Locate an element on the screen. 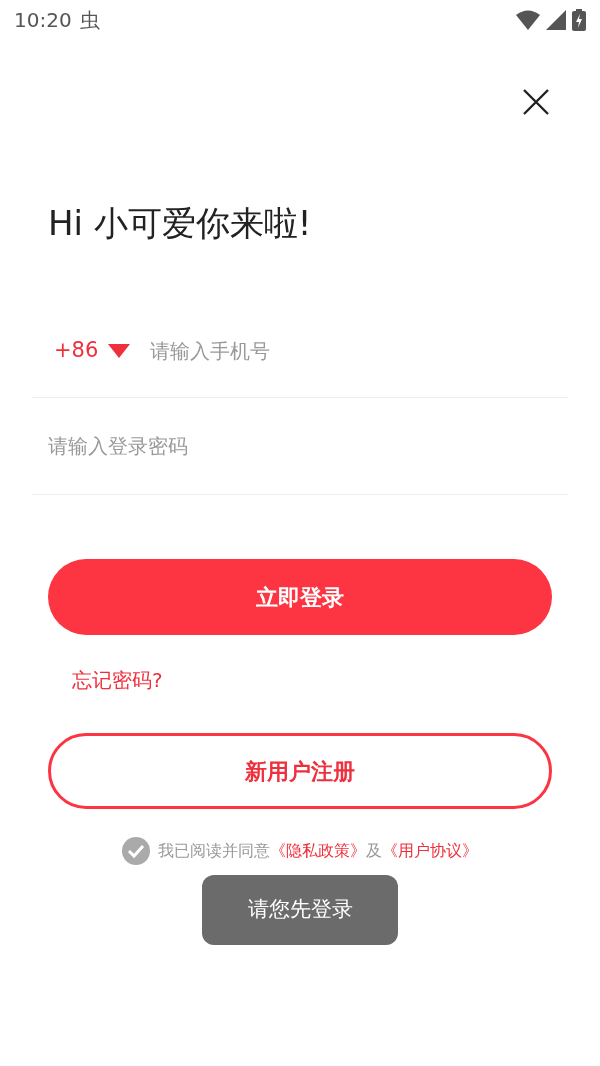 This screenshot has width=600, height=1066. close-icon is located at coordinates (536, 102).